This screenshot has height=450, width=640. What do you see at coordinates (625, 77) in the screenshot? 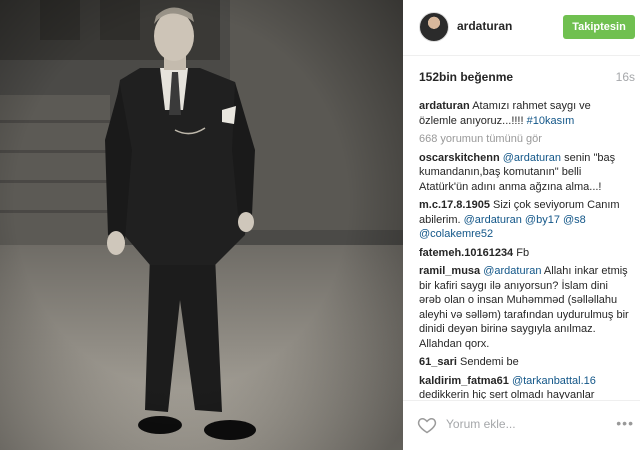
I see `post-time: 16s` at bounding box center [625, 77].